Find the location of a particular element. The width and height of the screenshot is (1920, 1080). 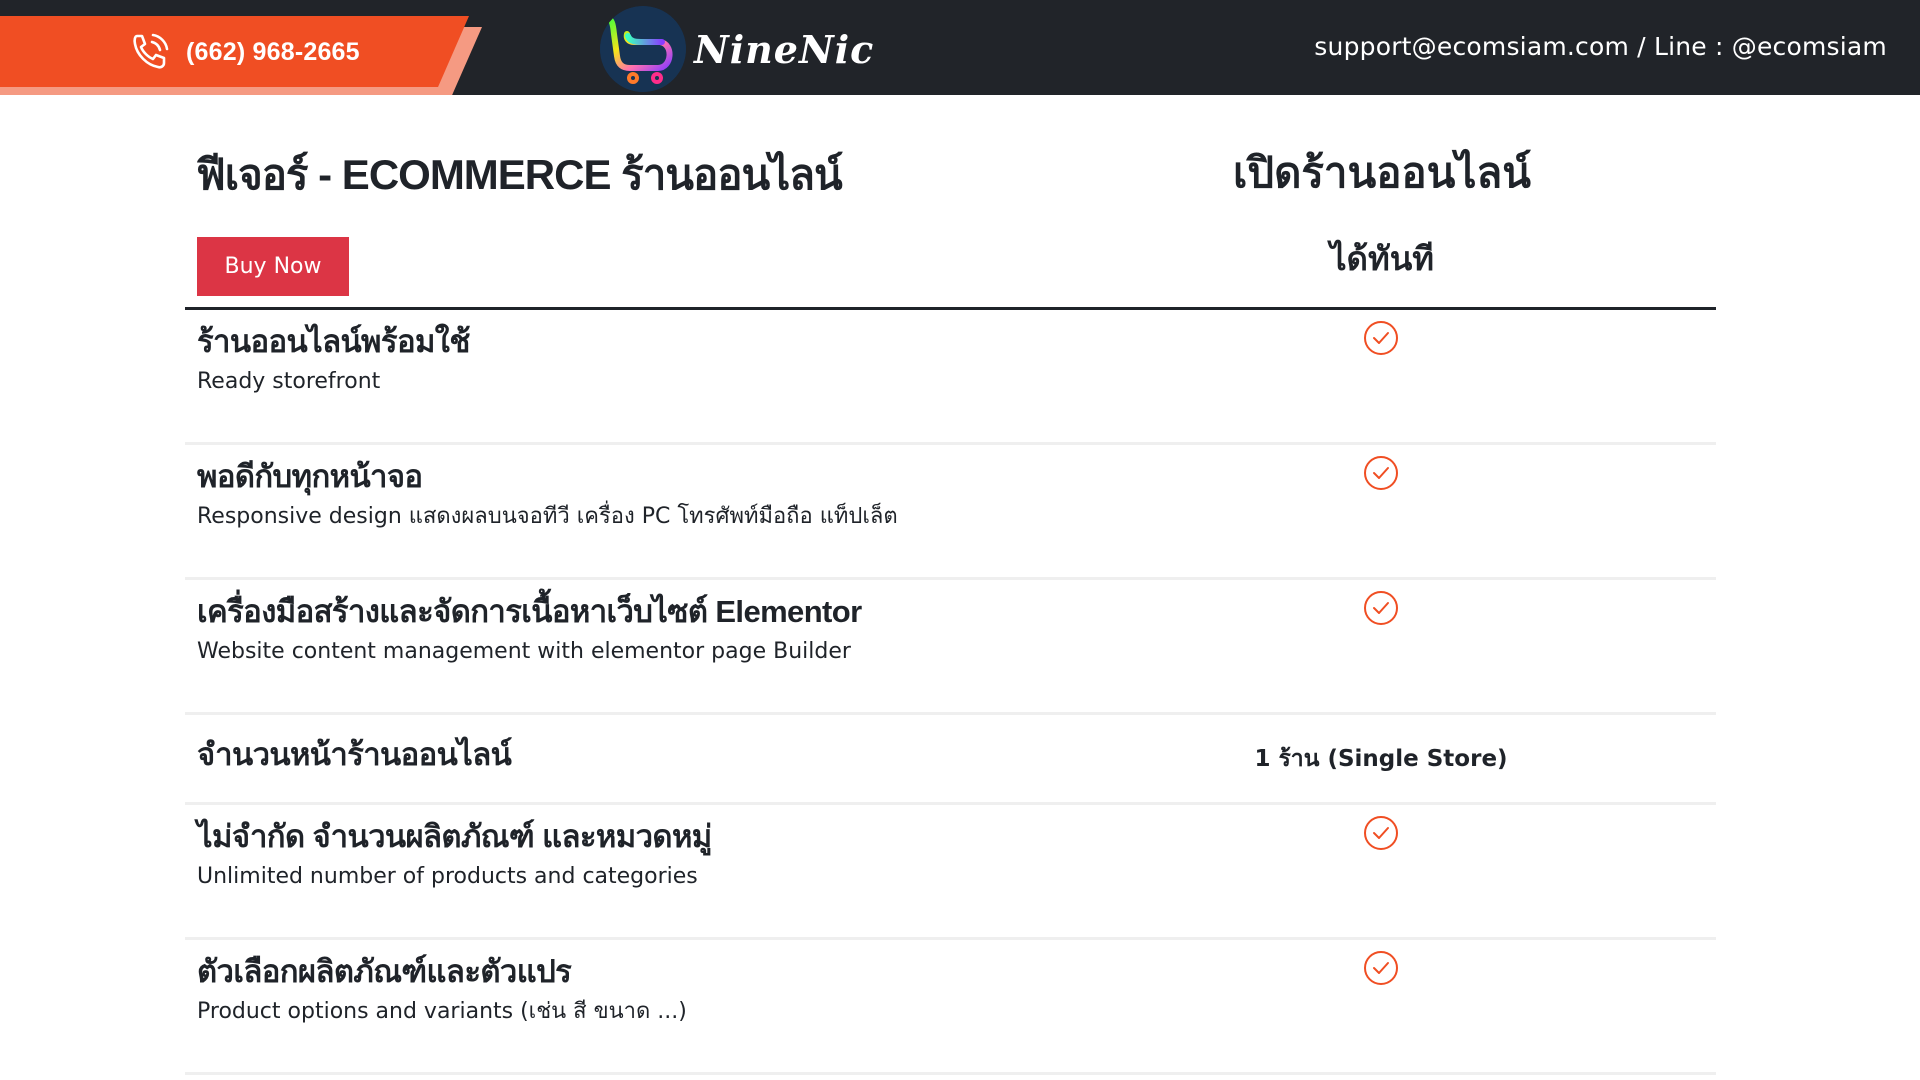

value-cell: 1 ร้าน (Single Store) is located at coordinates (1381, 759).